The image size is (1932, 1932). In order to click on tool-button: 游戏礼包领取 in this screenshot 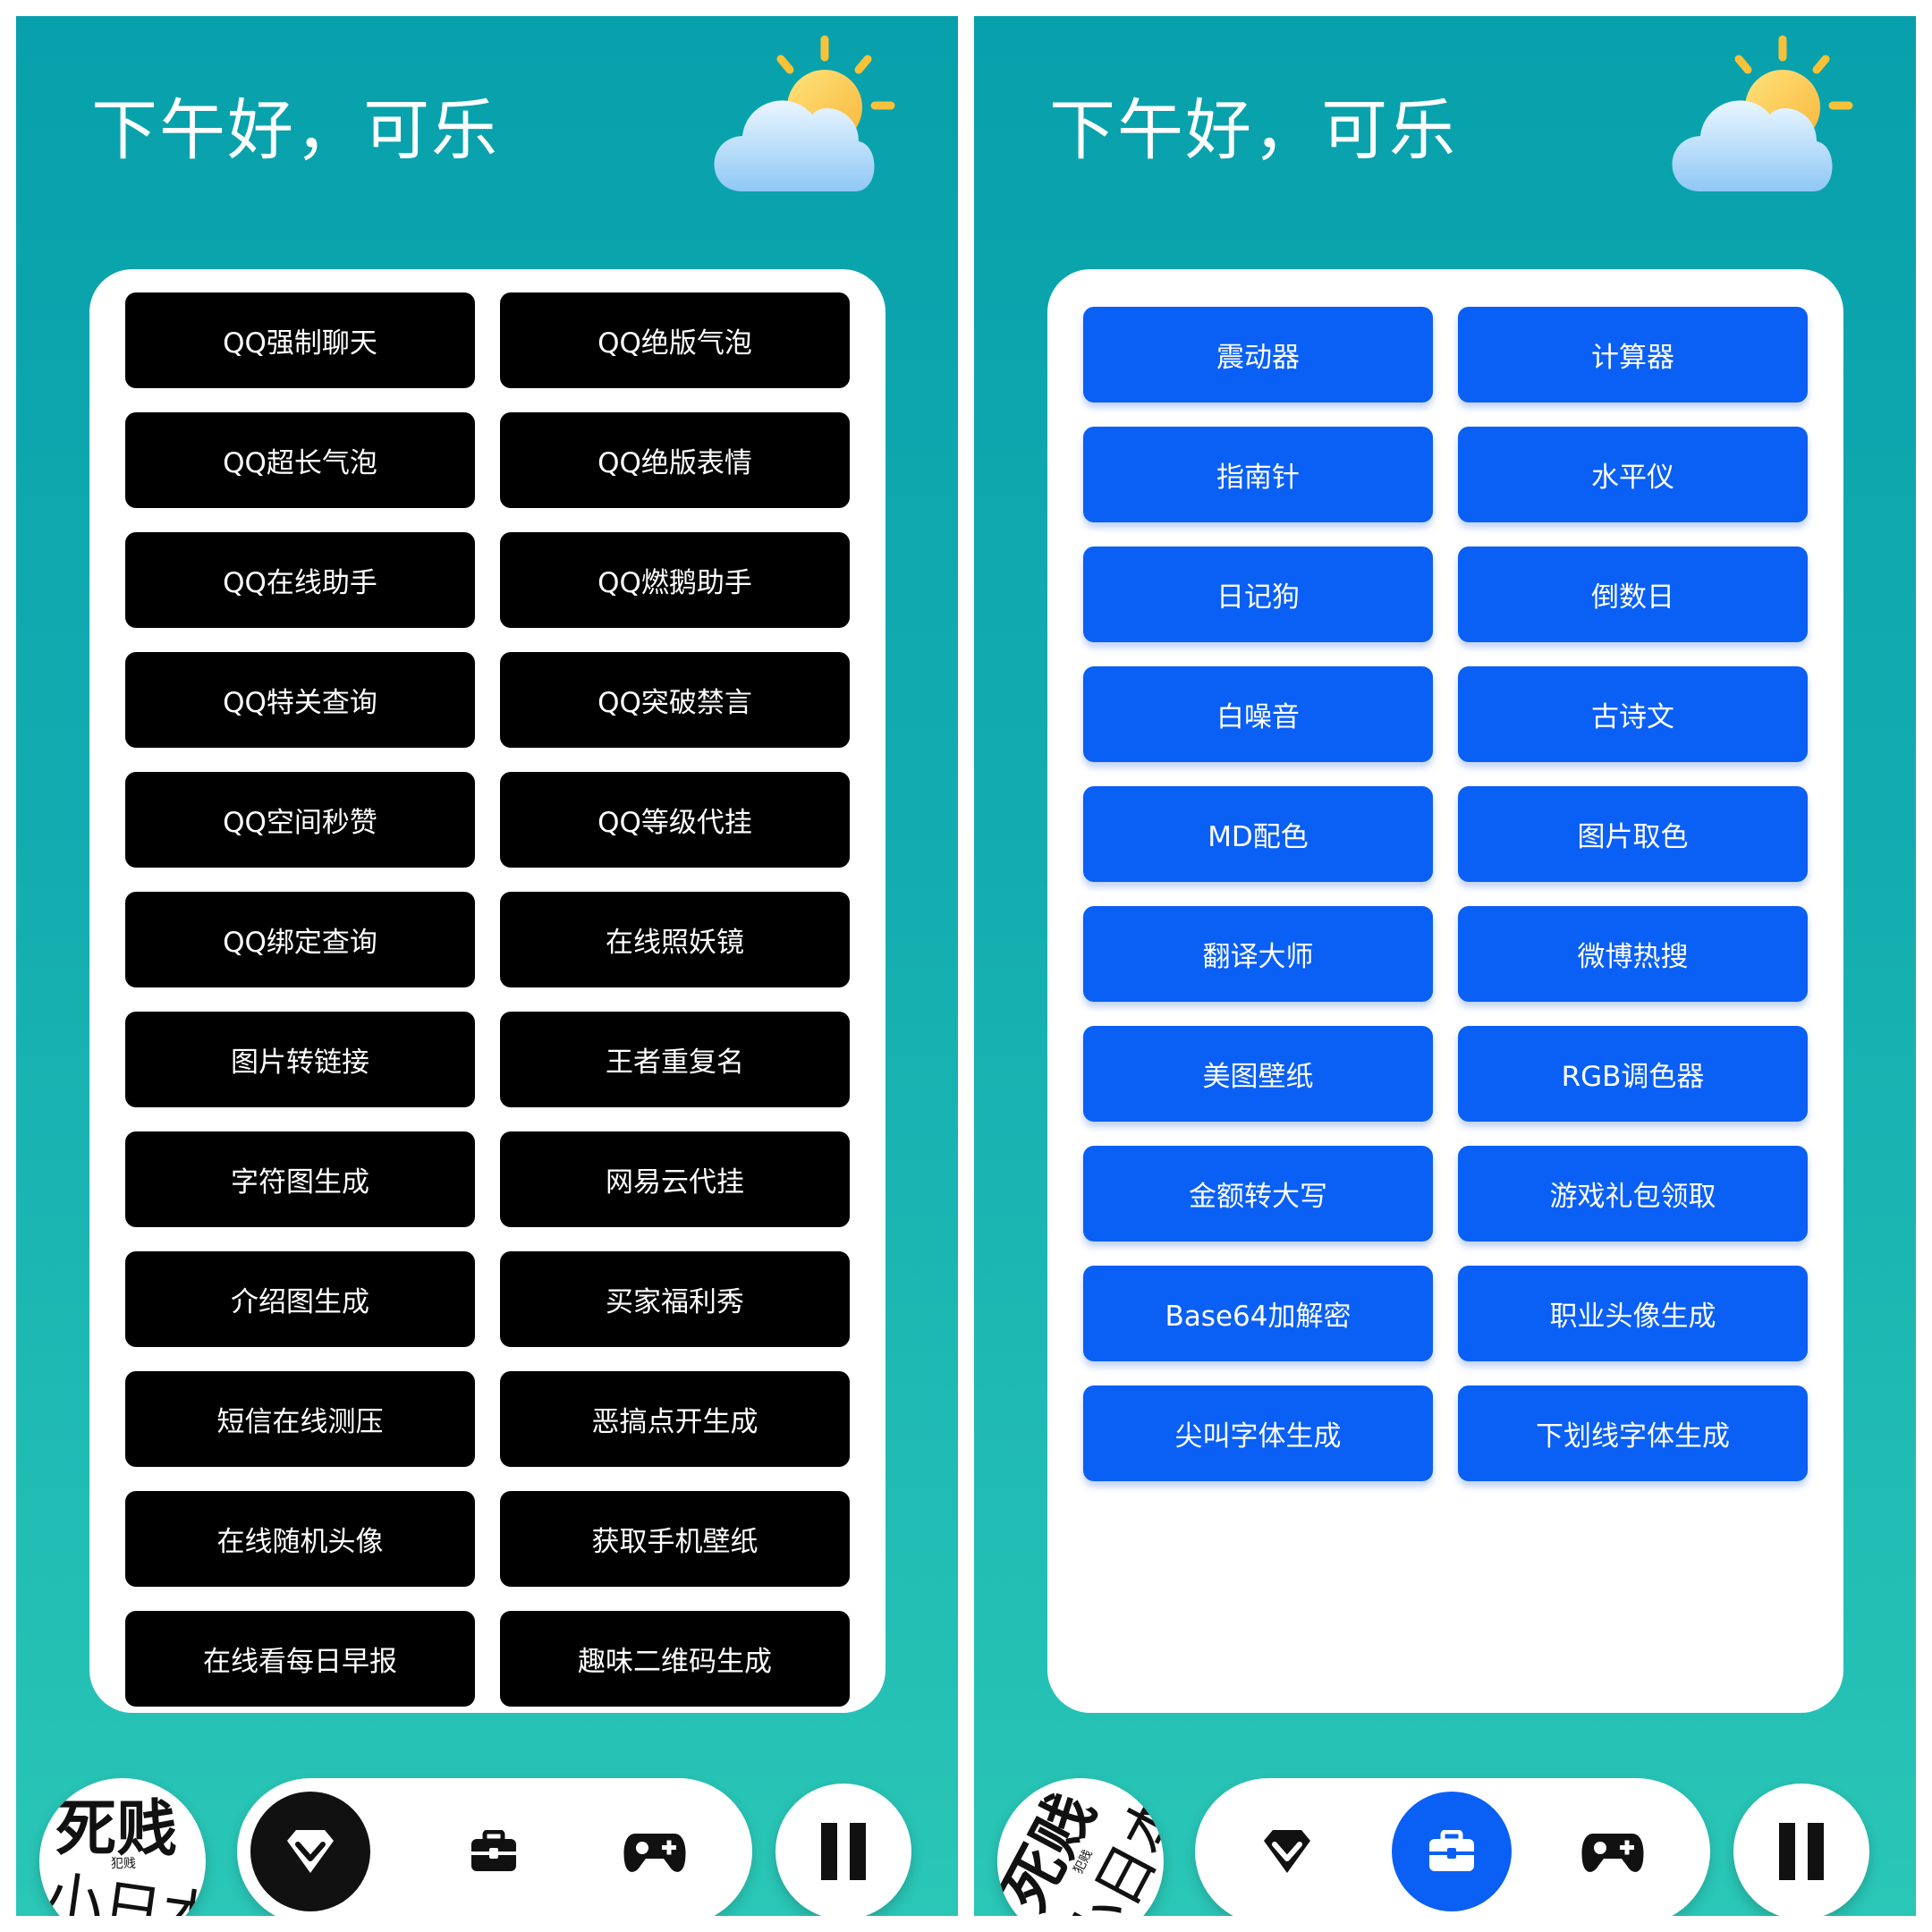, I will do `click(1633, 1193)`.